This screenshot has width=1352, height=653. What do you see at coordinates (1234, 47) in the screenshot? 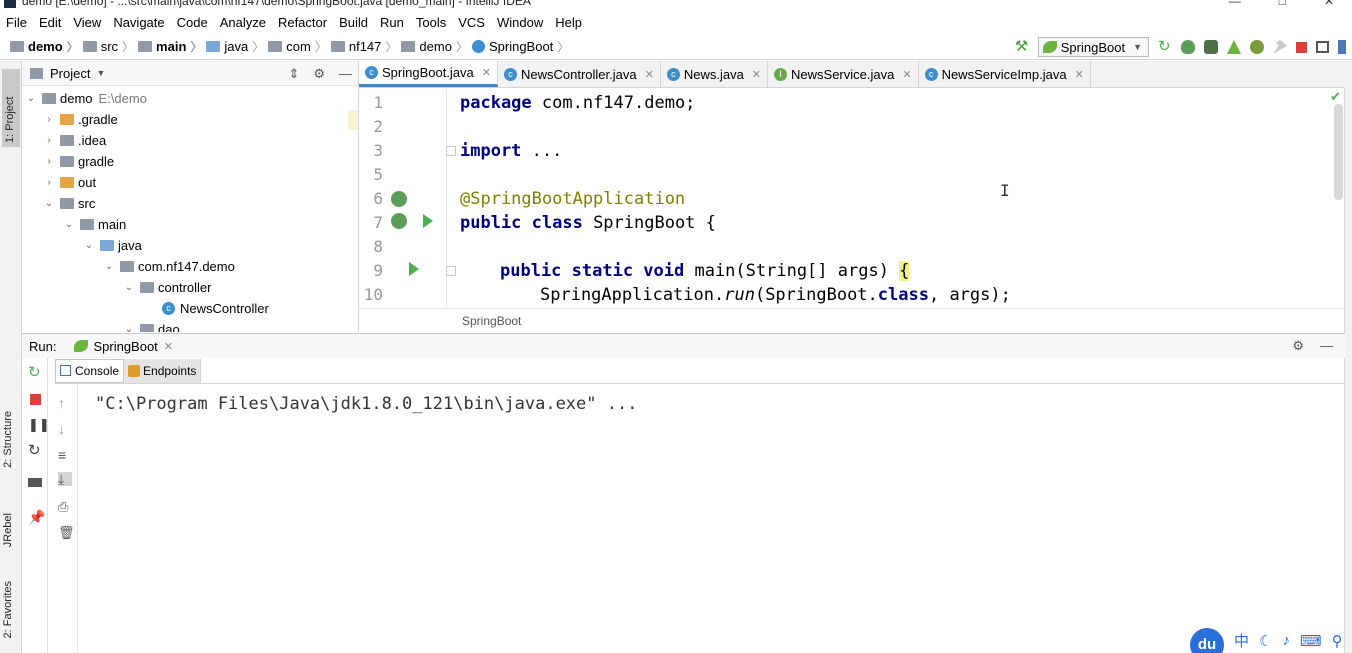
I see `jrebel-run-icon` at bounding box center [1234, 47].